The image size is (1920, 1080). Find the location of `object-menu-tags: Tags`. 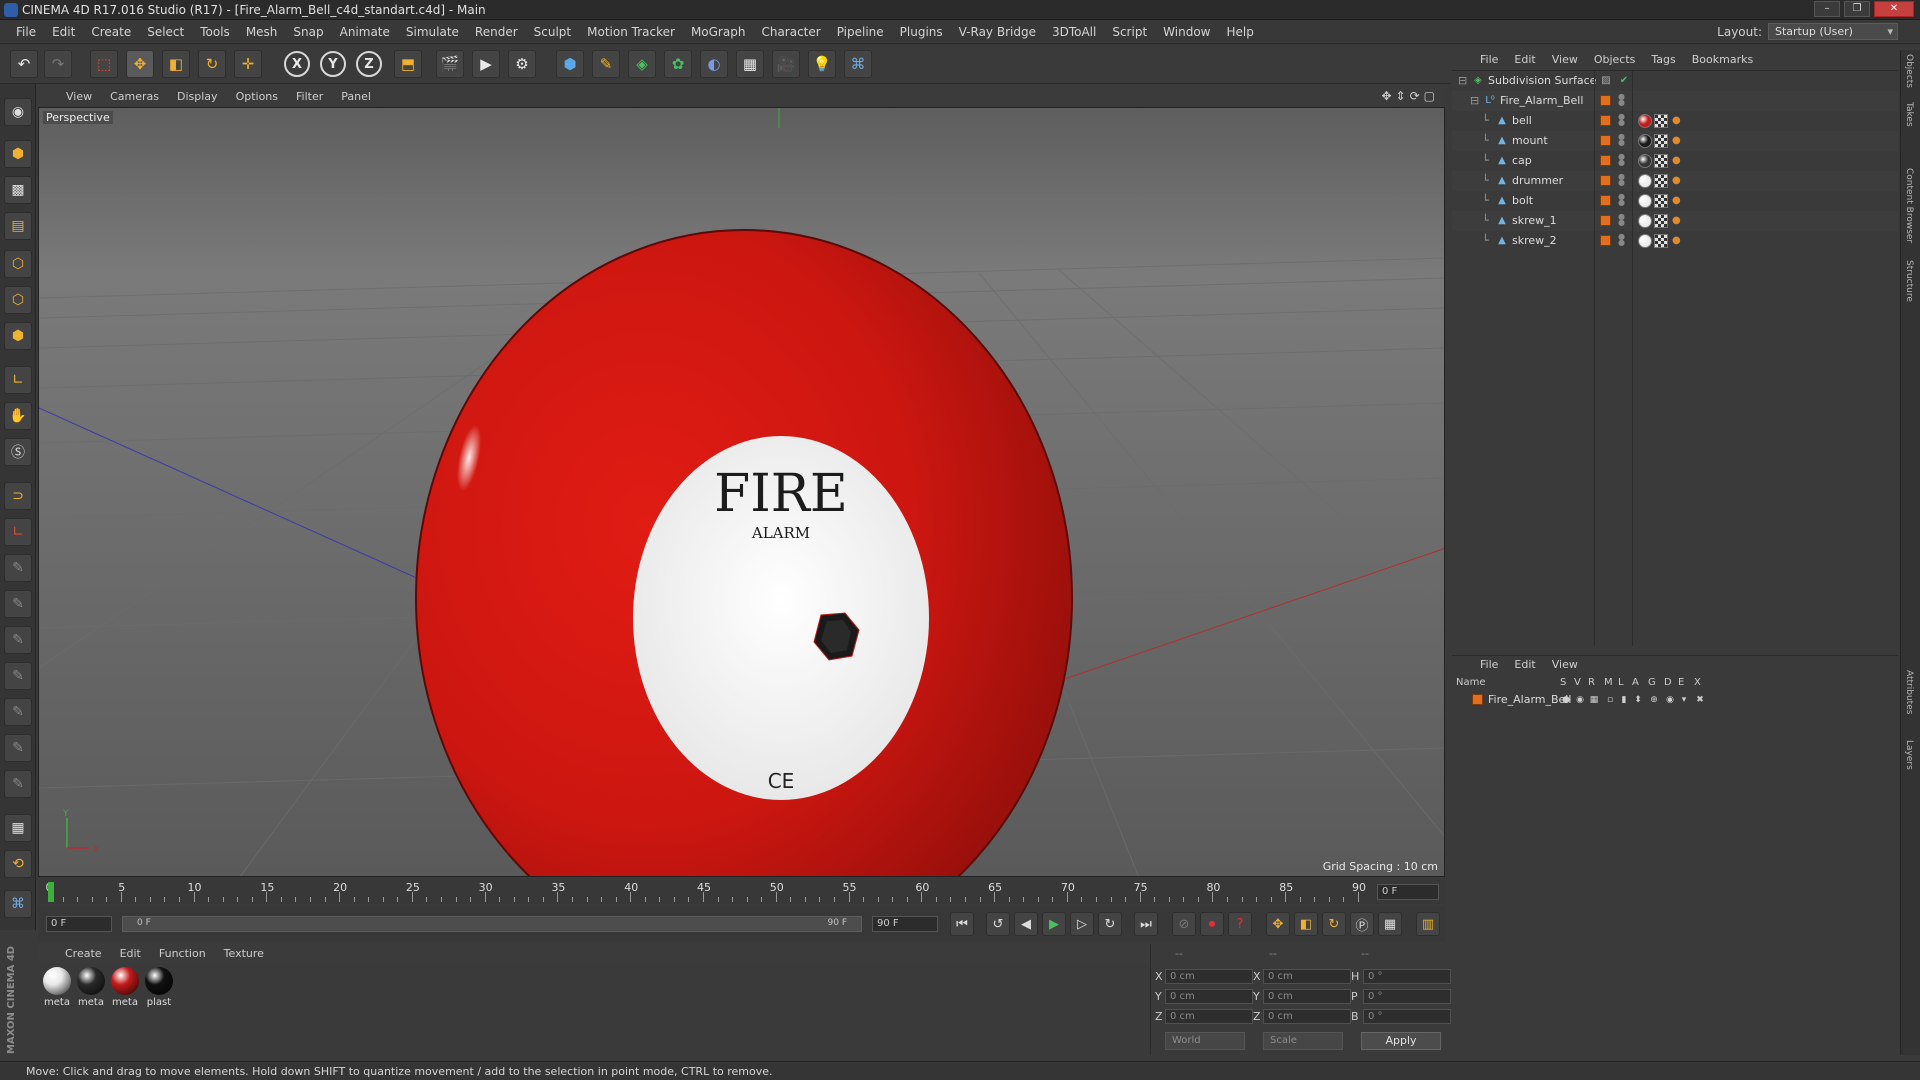

object-menu-tags: Tags is located at coordinates (1663, 59).